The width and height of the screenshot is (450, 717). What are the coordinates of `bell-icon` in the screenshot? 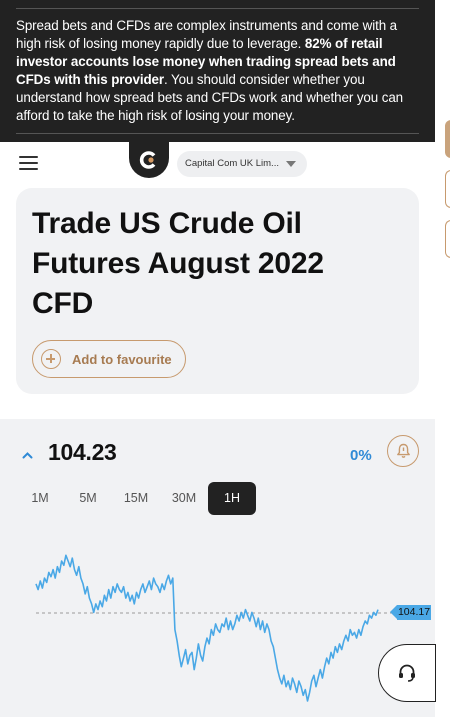 It's located at (403, 450).